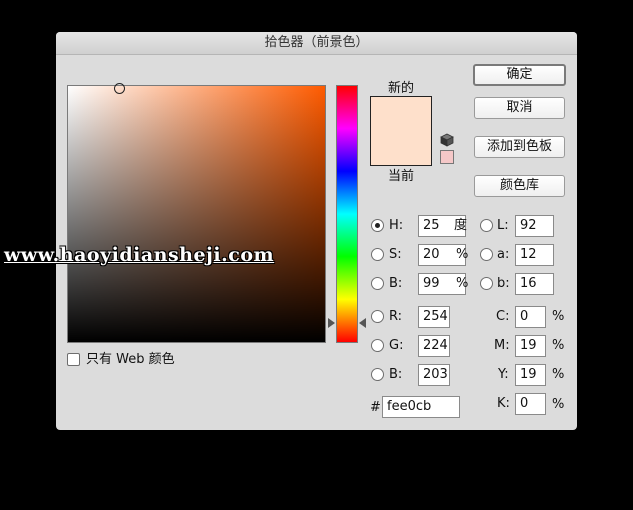 This screenshot has height=510, width=633. I want to click on web-colors-checkbox, so click(73, 359).